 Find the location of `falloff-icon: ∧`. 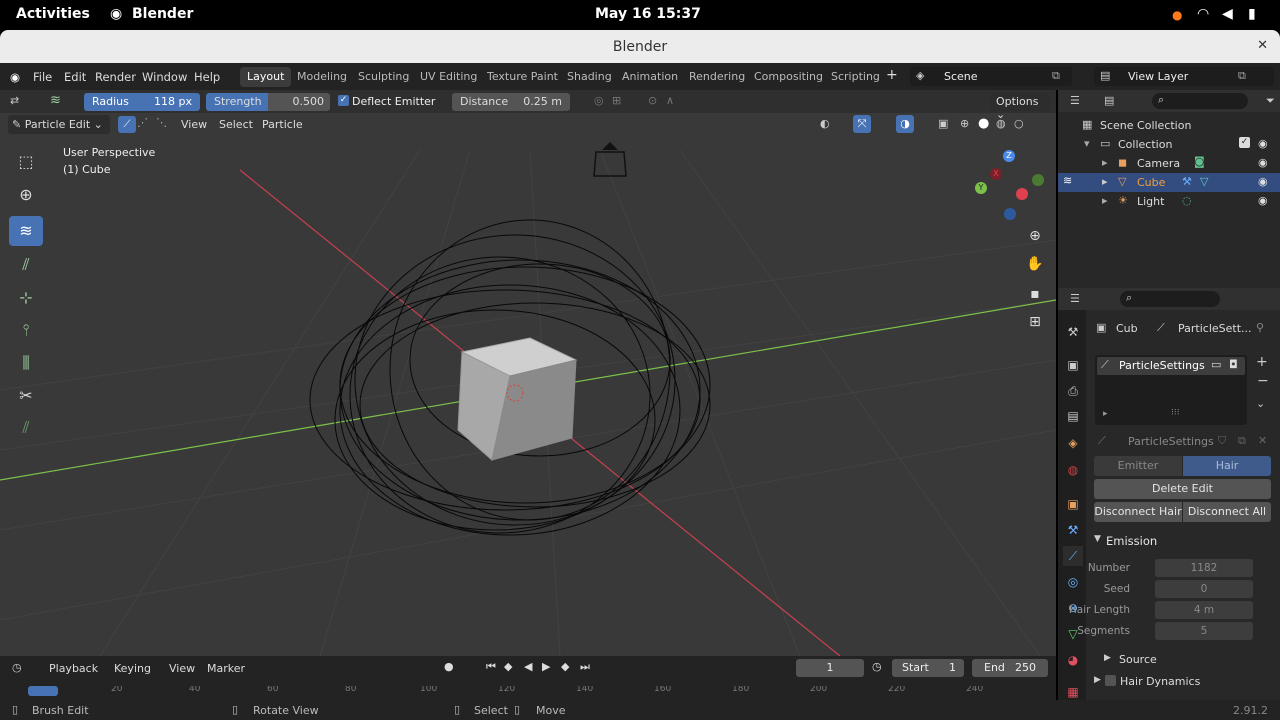

falloff-icon: ∧ is located at coordinates (670, 100).